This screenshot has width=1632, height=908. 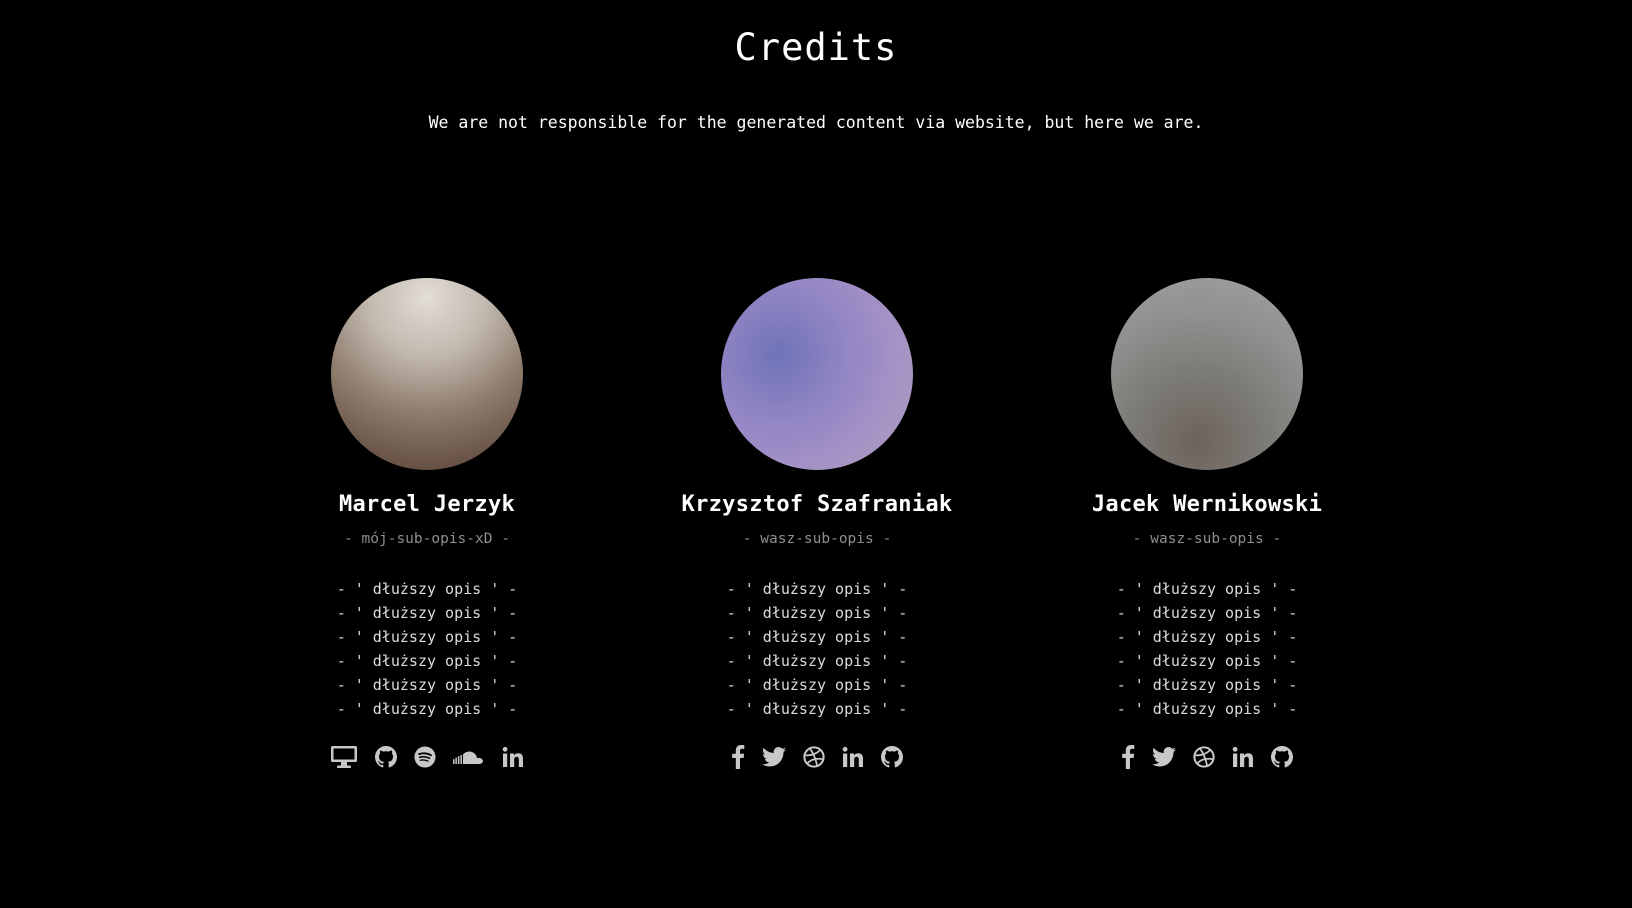 I want to click on spotify-icon, so click(x=425, y=757).